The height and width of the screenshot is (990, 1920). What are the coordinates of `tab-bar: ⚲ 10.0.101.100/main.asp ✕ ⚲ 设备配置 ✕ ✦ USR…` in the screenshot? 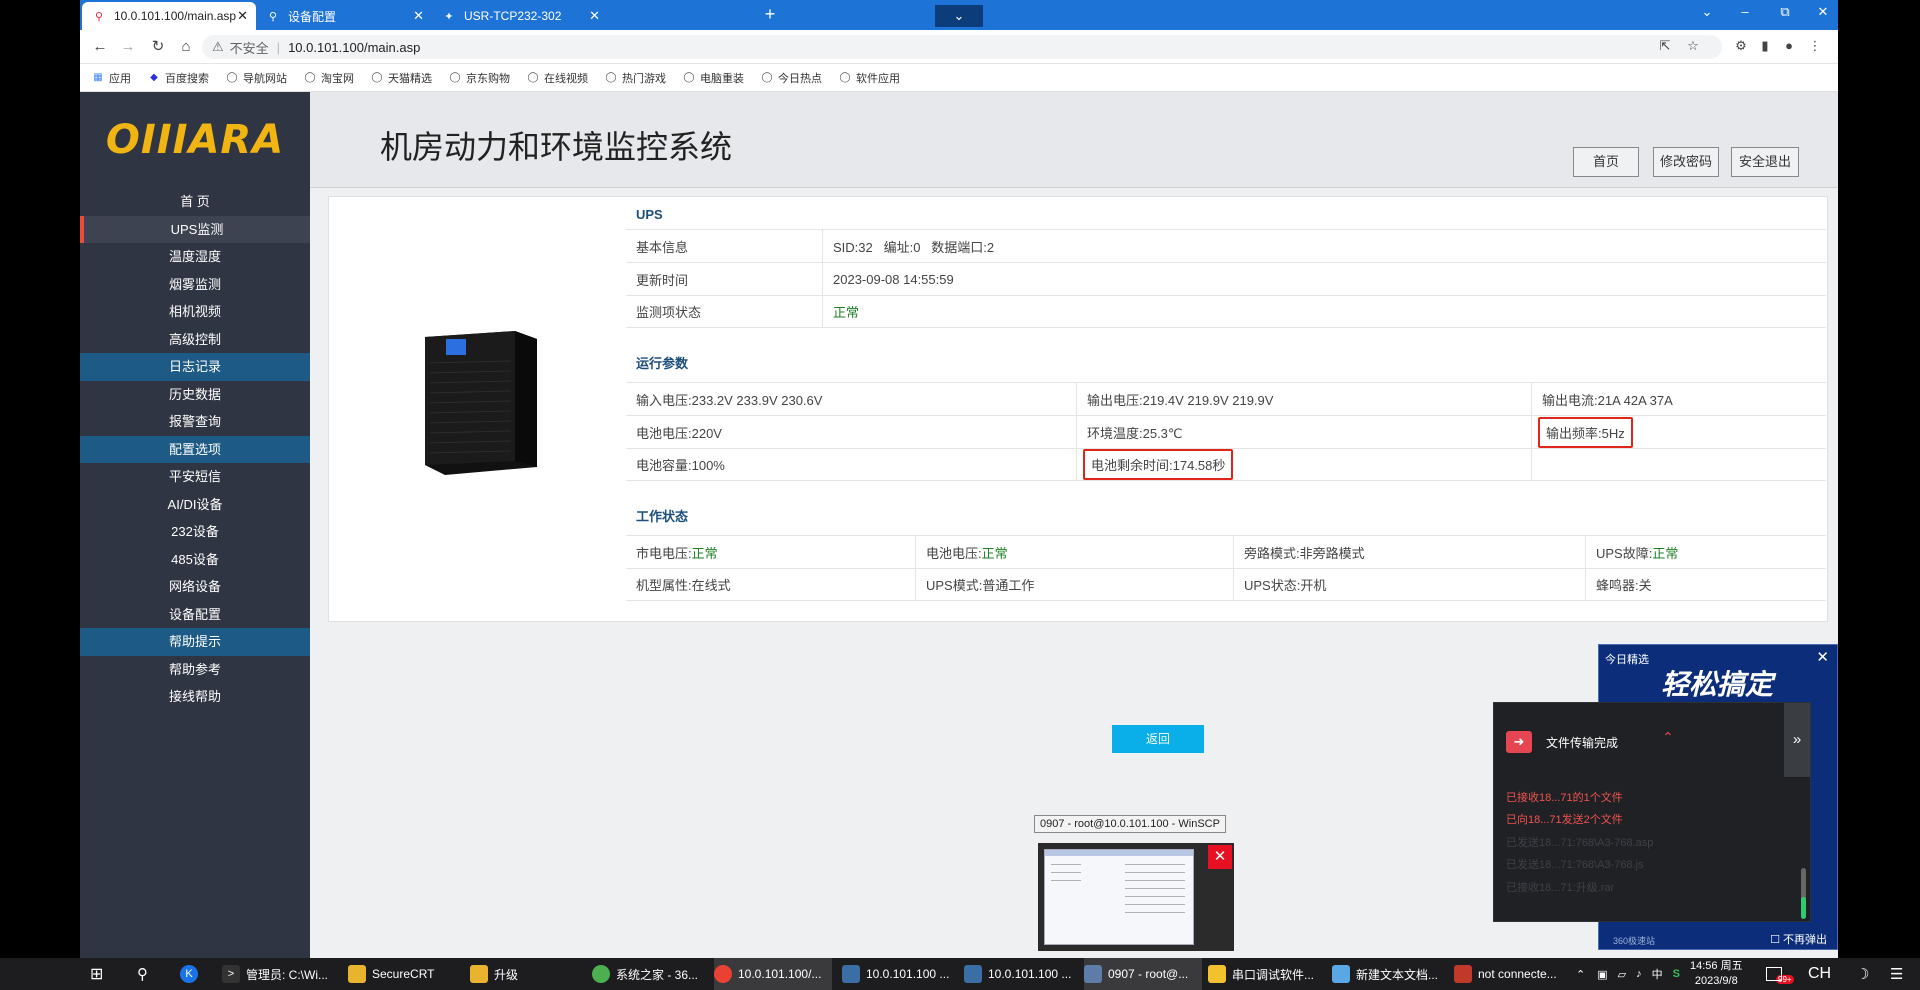 It's located at (959, 15).